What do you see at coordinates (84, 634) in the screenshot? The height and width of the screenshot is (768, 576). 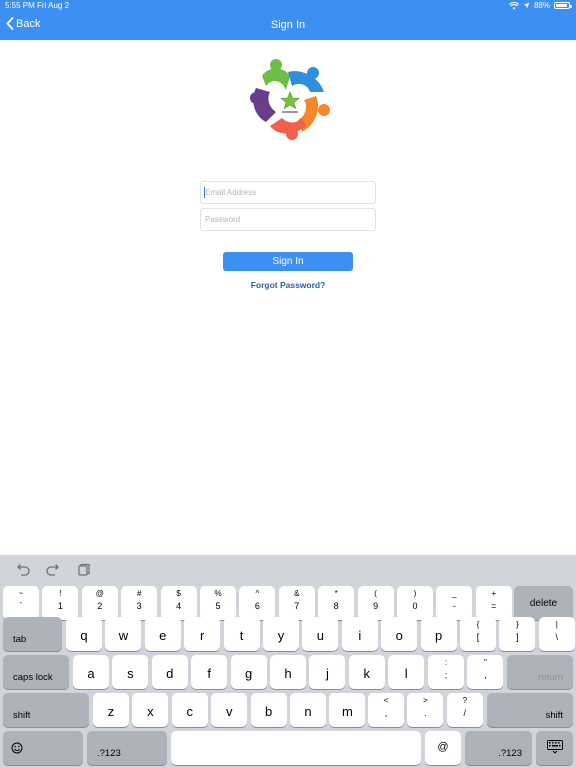 I see `key-q: q` at bounding box center [84, 634].